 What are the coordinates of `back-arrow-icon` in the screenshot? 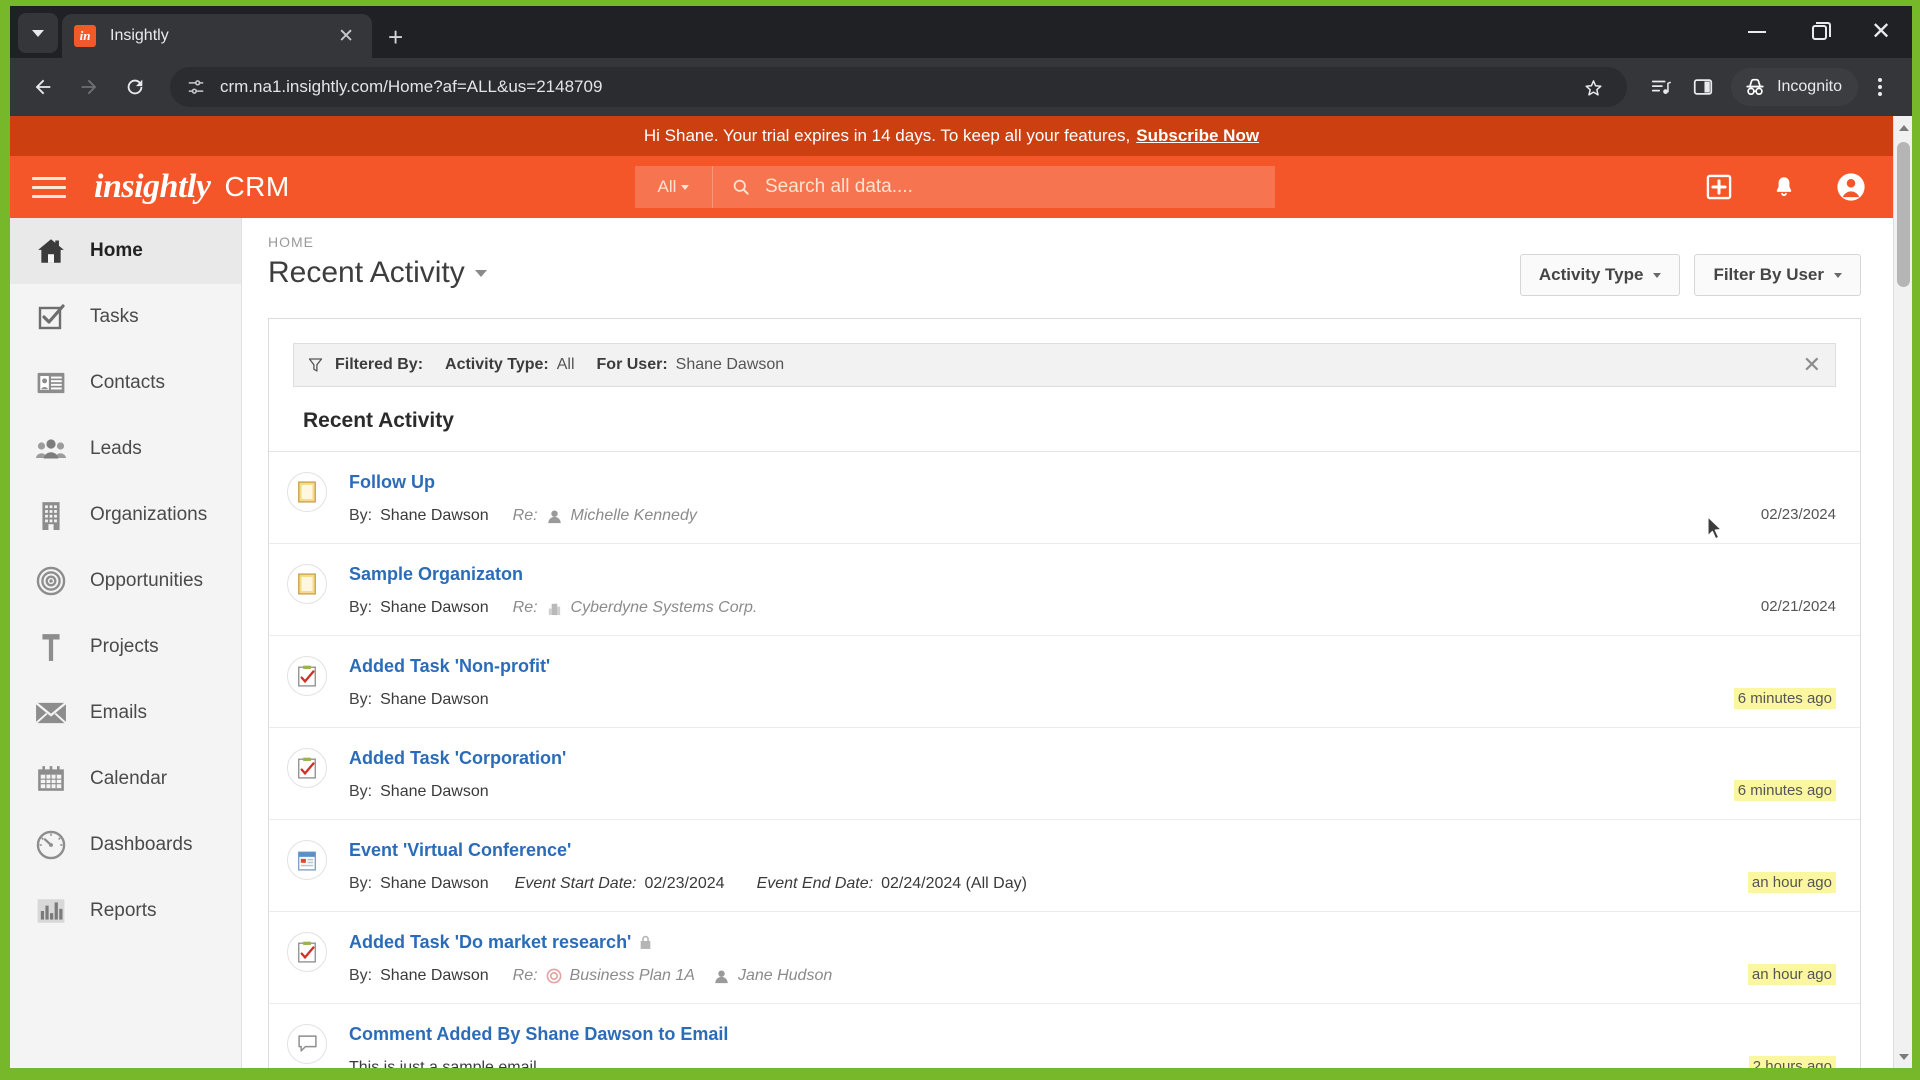 It's located at (43, 87).